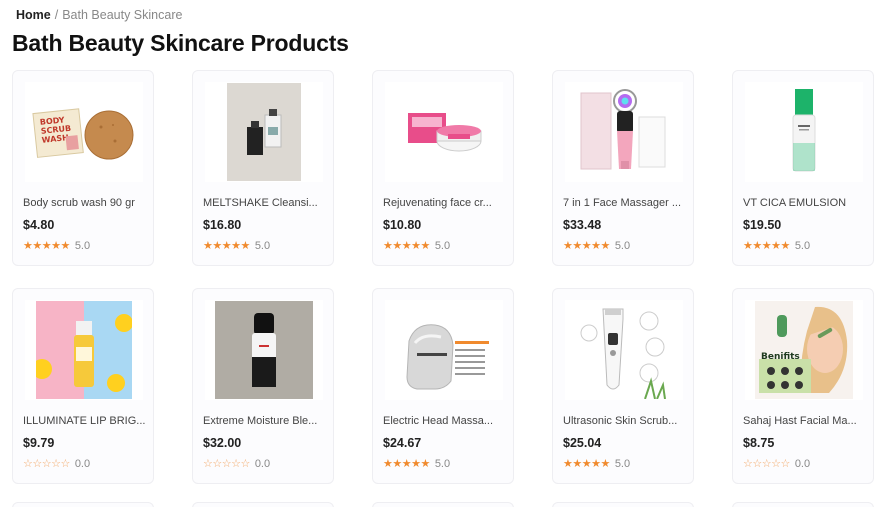 The image size is (879, 507). I want to click on product-card: Rejuvenating face cr... $10.80 ★★★★★ 5.0, so click(443, 168).